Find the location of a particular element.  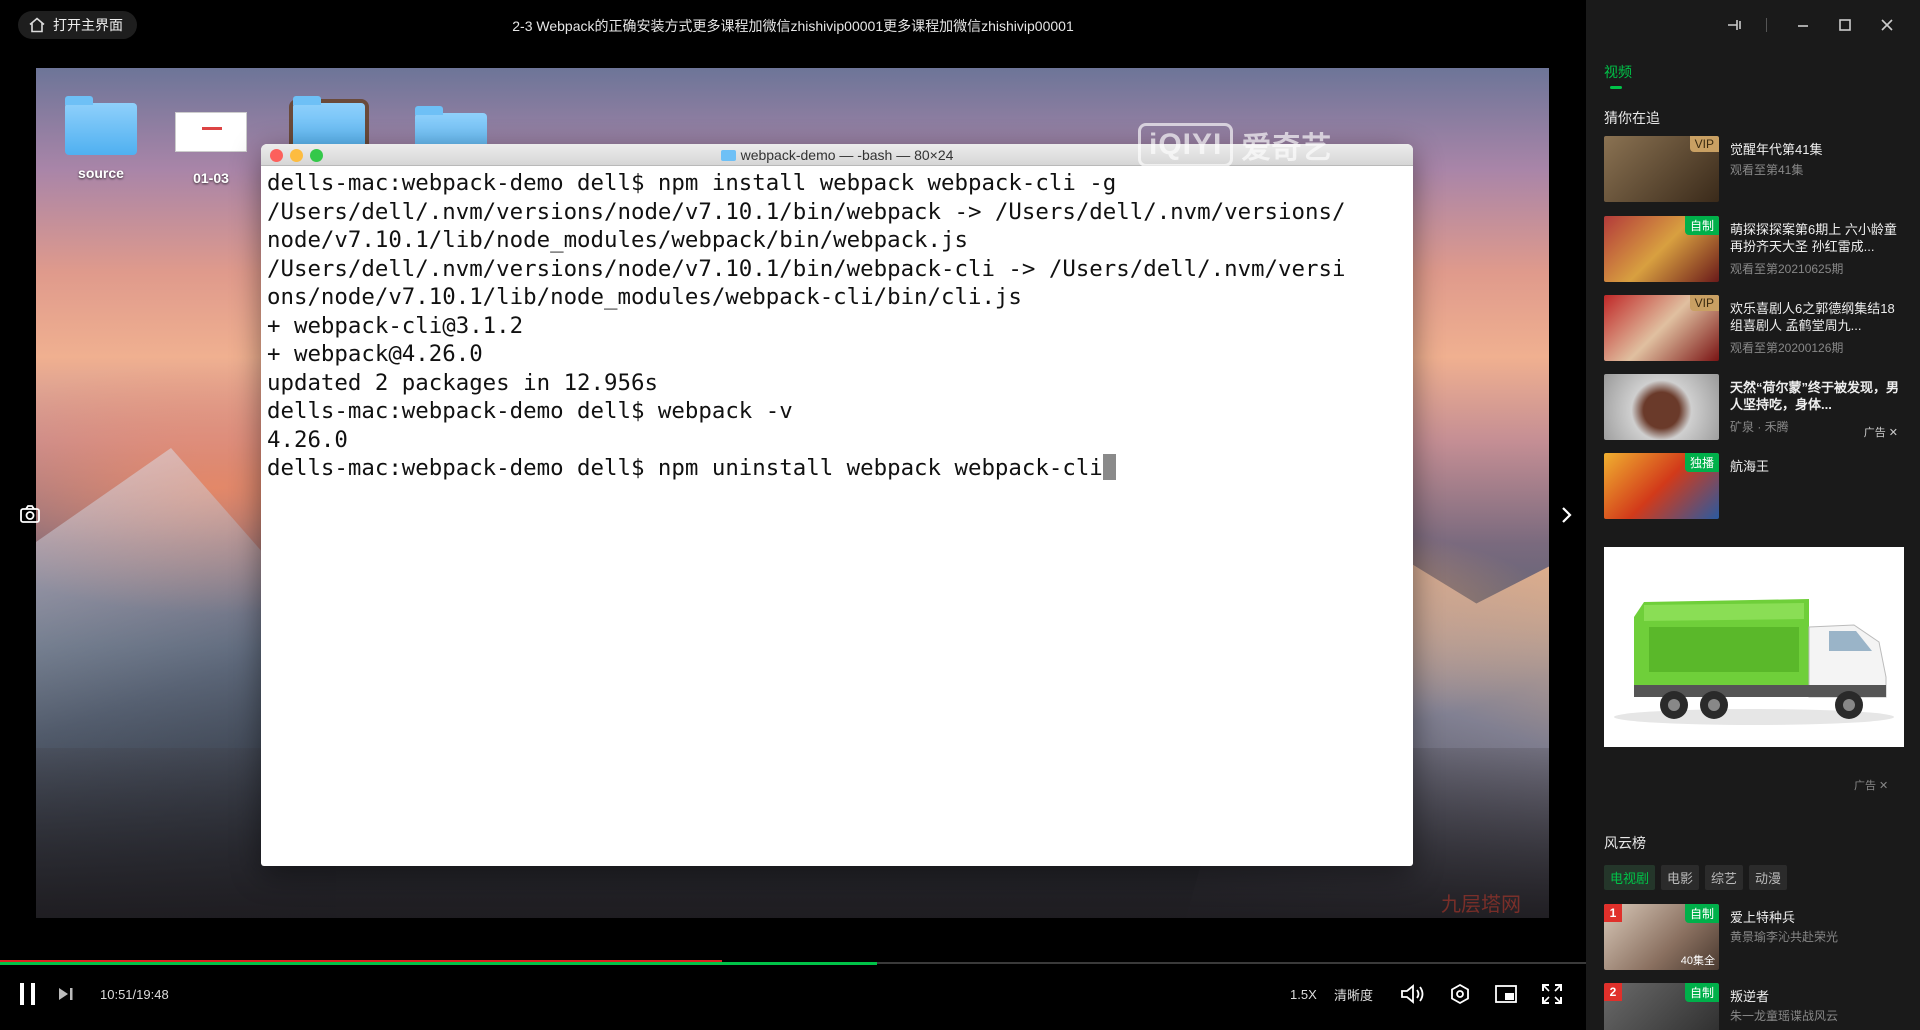

expand-sidebar-button is located at coordinates (1567, 515).